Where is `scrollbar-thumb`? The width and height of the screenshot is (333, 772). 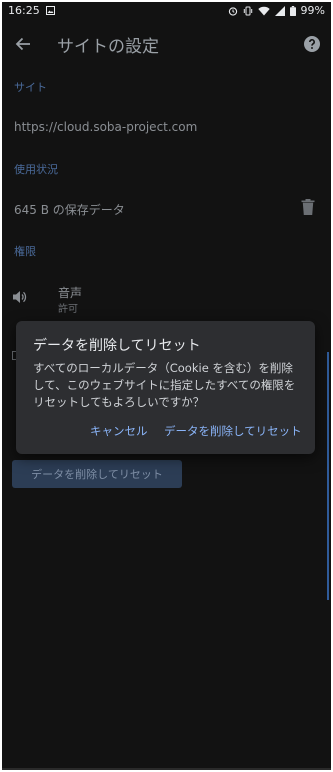 scrollbar-thumb is located at coordinates (328, 476).